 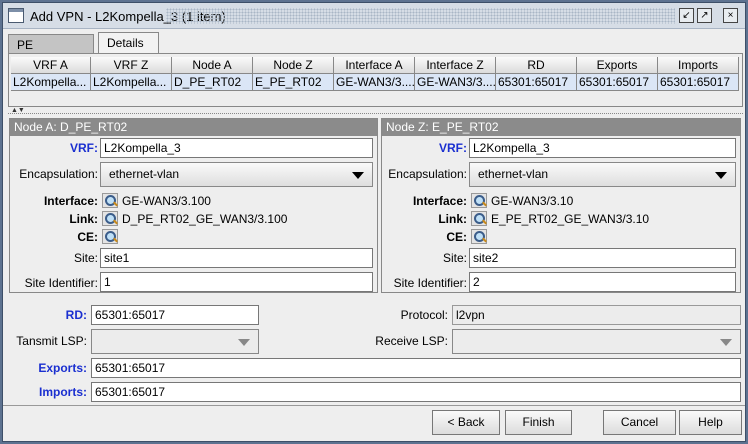 What do you see at coordinates (236, 174) in the screenshot?
I see `node-a-encapsulation-select: ethernet-vlan` at bounding box center [236, 174].